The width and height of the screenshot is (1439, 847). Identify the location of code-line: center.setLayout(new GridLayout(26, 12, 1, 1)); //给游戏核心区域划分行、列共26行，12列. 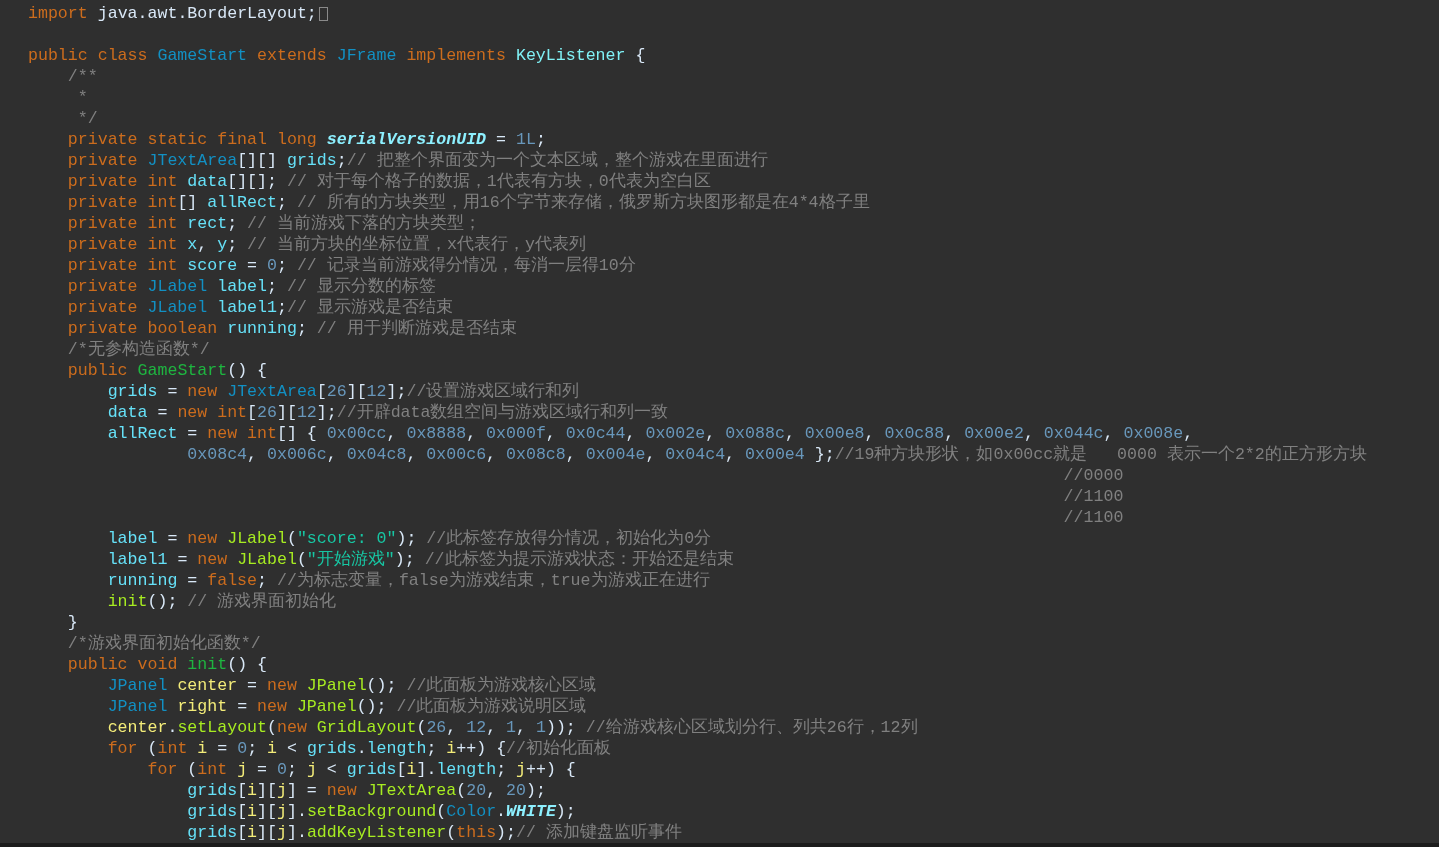
(512, 727).